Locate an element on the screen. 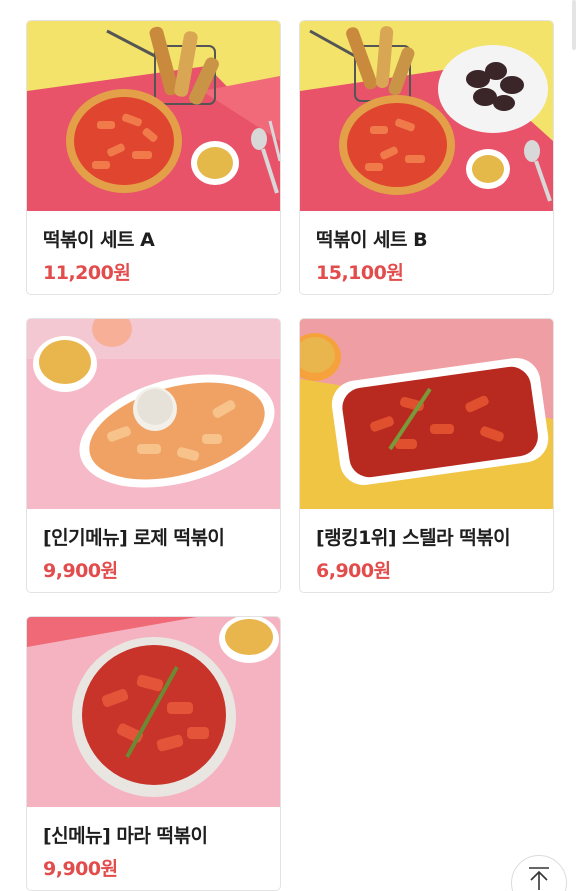 This screenshot has width=580, height=891. tteokbokki-set-b-photo is located at coordinates (426, 116).